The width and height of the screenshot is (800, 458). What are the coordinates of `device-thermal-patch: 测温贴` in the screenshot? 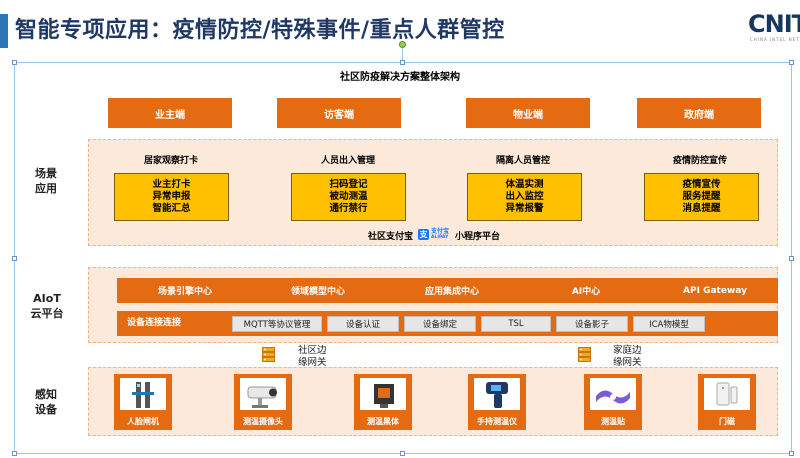 It's located at (613, 402).